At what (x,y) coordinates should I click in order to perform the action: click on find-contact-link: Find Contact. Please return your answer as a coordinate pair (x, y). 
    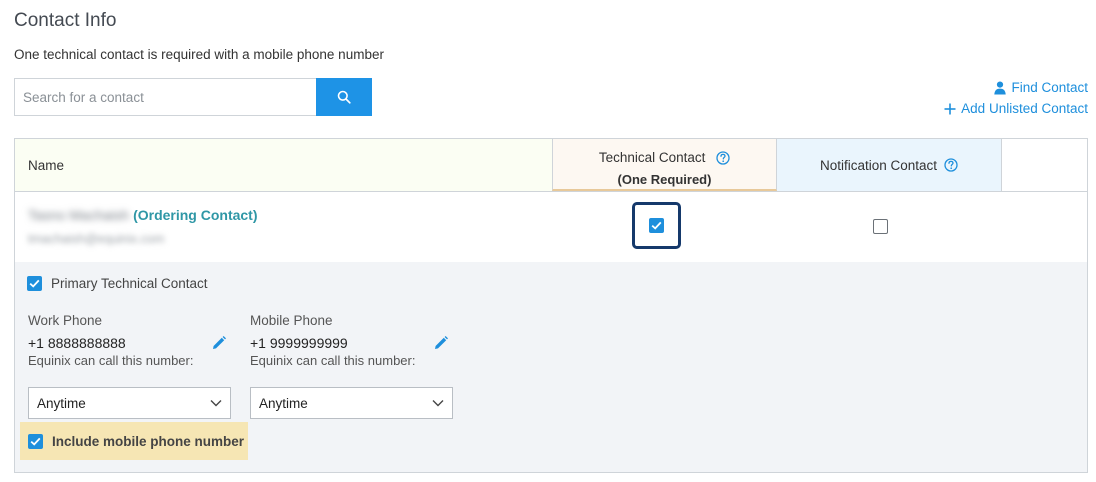
    Looking at the image, I should click on (1016, 87).